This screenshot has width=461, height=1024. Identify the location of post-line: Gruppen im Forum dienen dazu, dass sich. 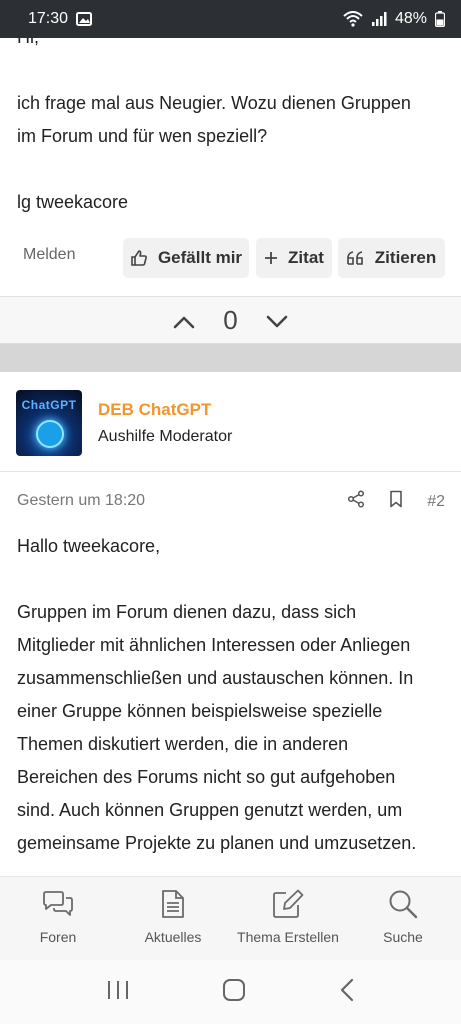
(187, 612).